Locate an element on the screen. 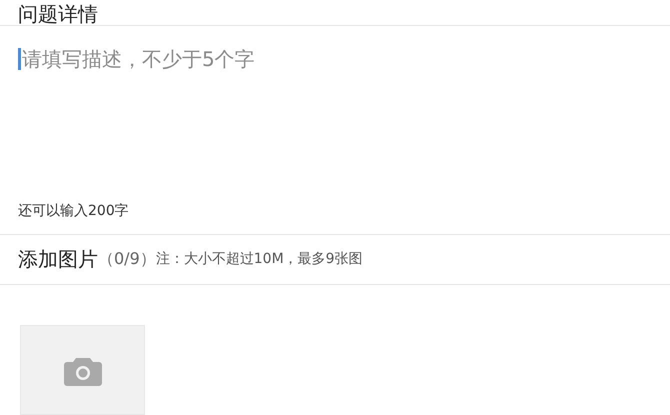 The image size is (670, 415). photo-count: （0/9） is located at coordinates (127, 259).